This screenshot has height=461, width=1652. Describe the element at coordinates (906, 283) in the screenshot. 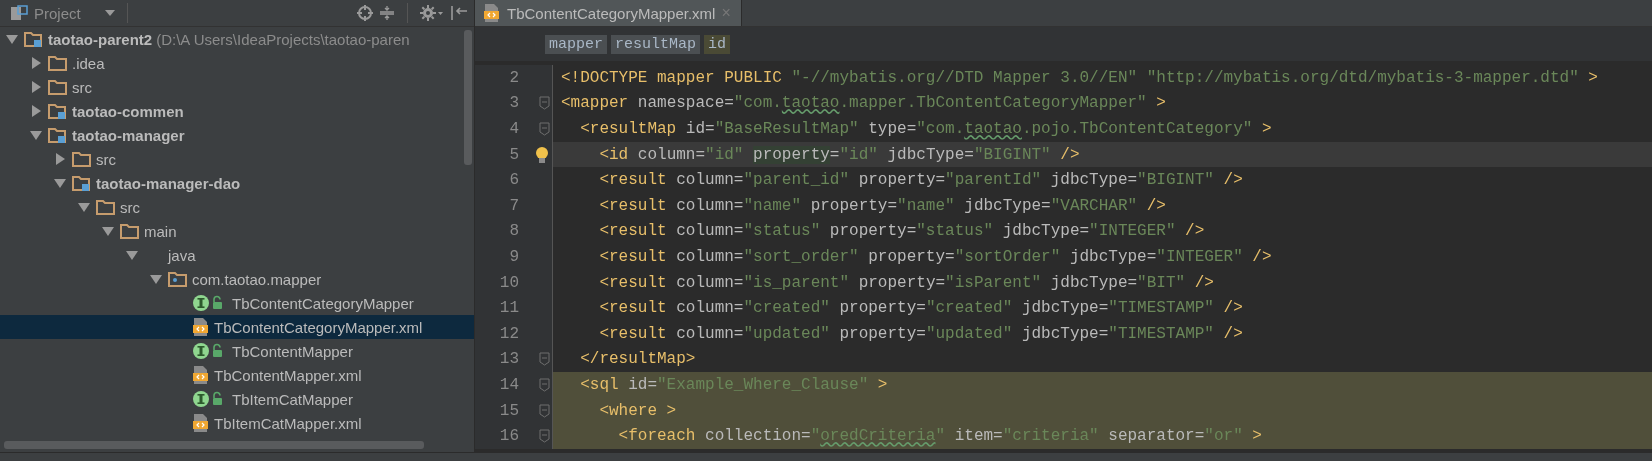

I see `code-line: <result column="is_parent" property="isParent" jdbcType="BIT" />` at that location.